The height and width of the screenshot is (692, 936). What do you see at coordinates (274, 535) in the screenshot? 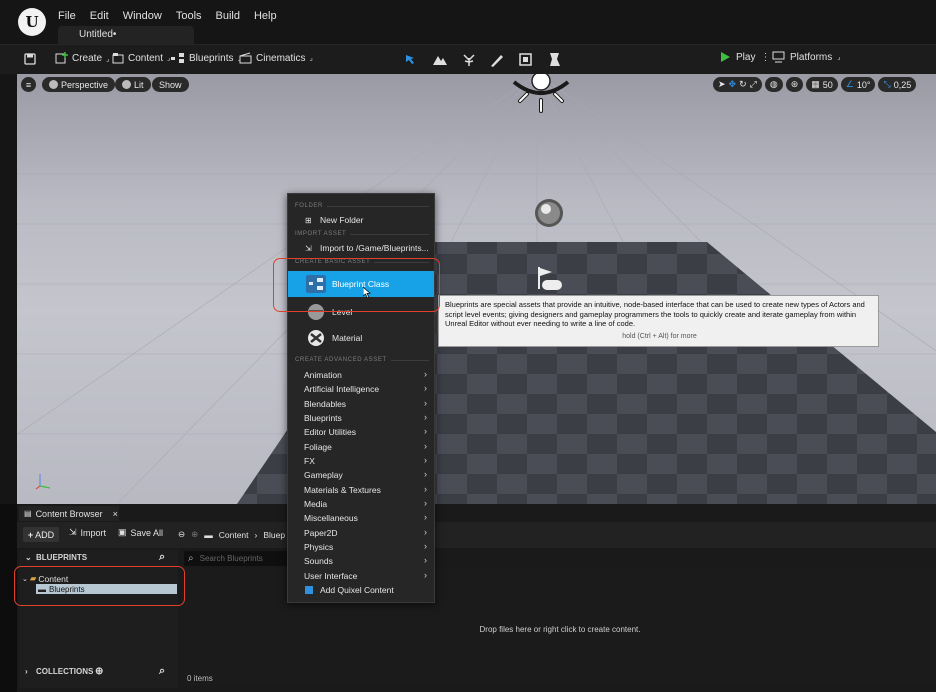
I see `breadcrumb-blueprints: Bluep` at bounding box center [274, 535].